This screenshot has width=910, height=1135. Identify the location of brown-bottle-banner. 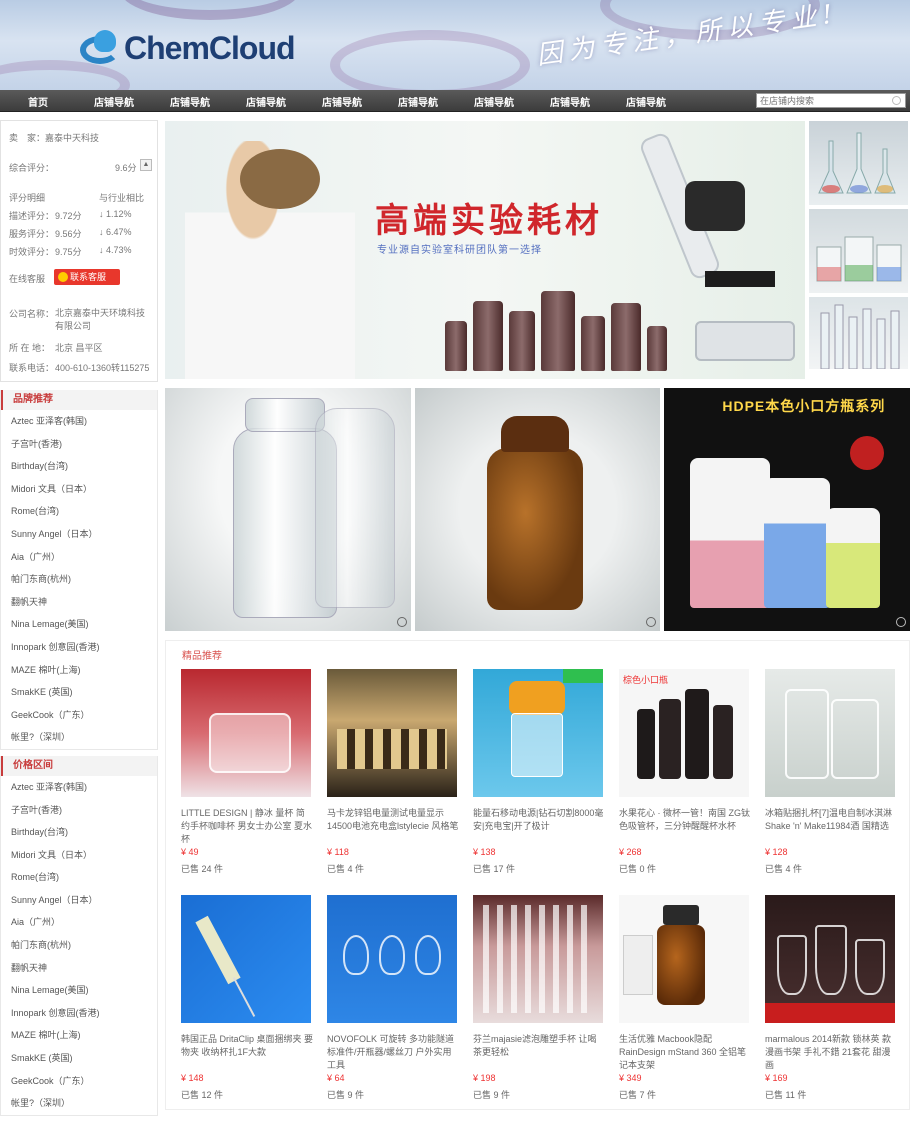
(537, 509).